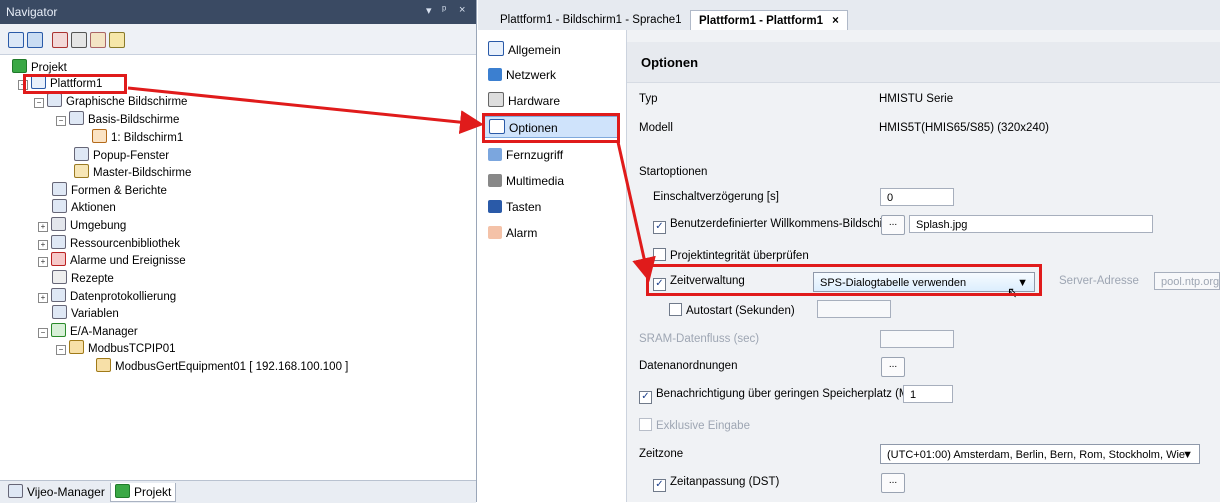 This screenshot has height=503, width=1220. I want to click on arrow-to-optionen, so click(305, 110).